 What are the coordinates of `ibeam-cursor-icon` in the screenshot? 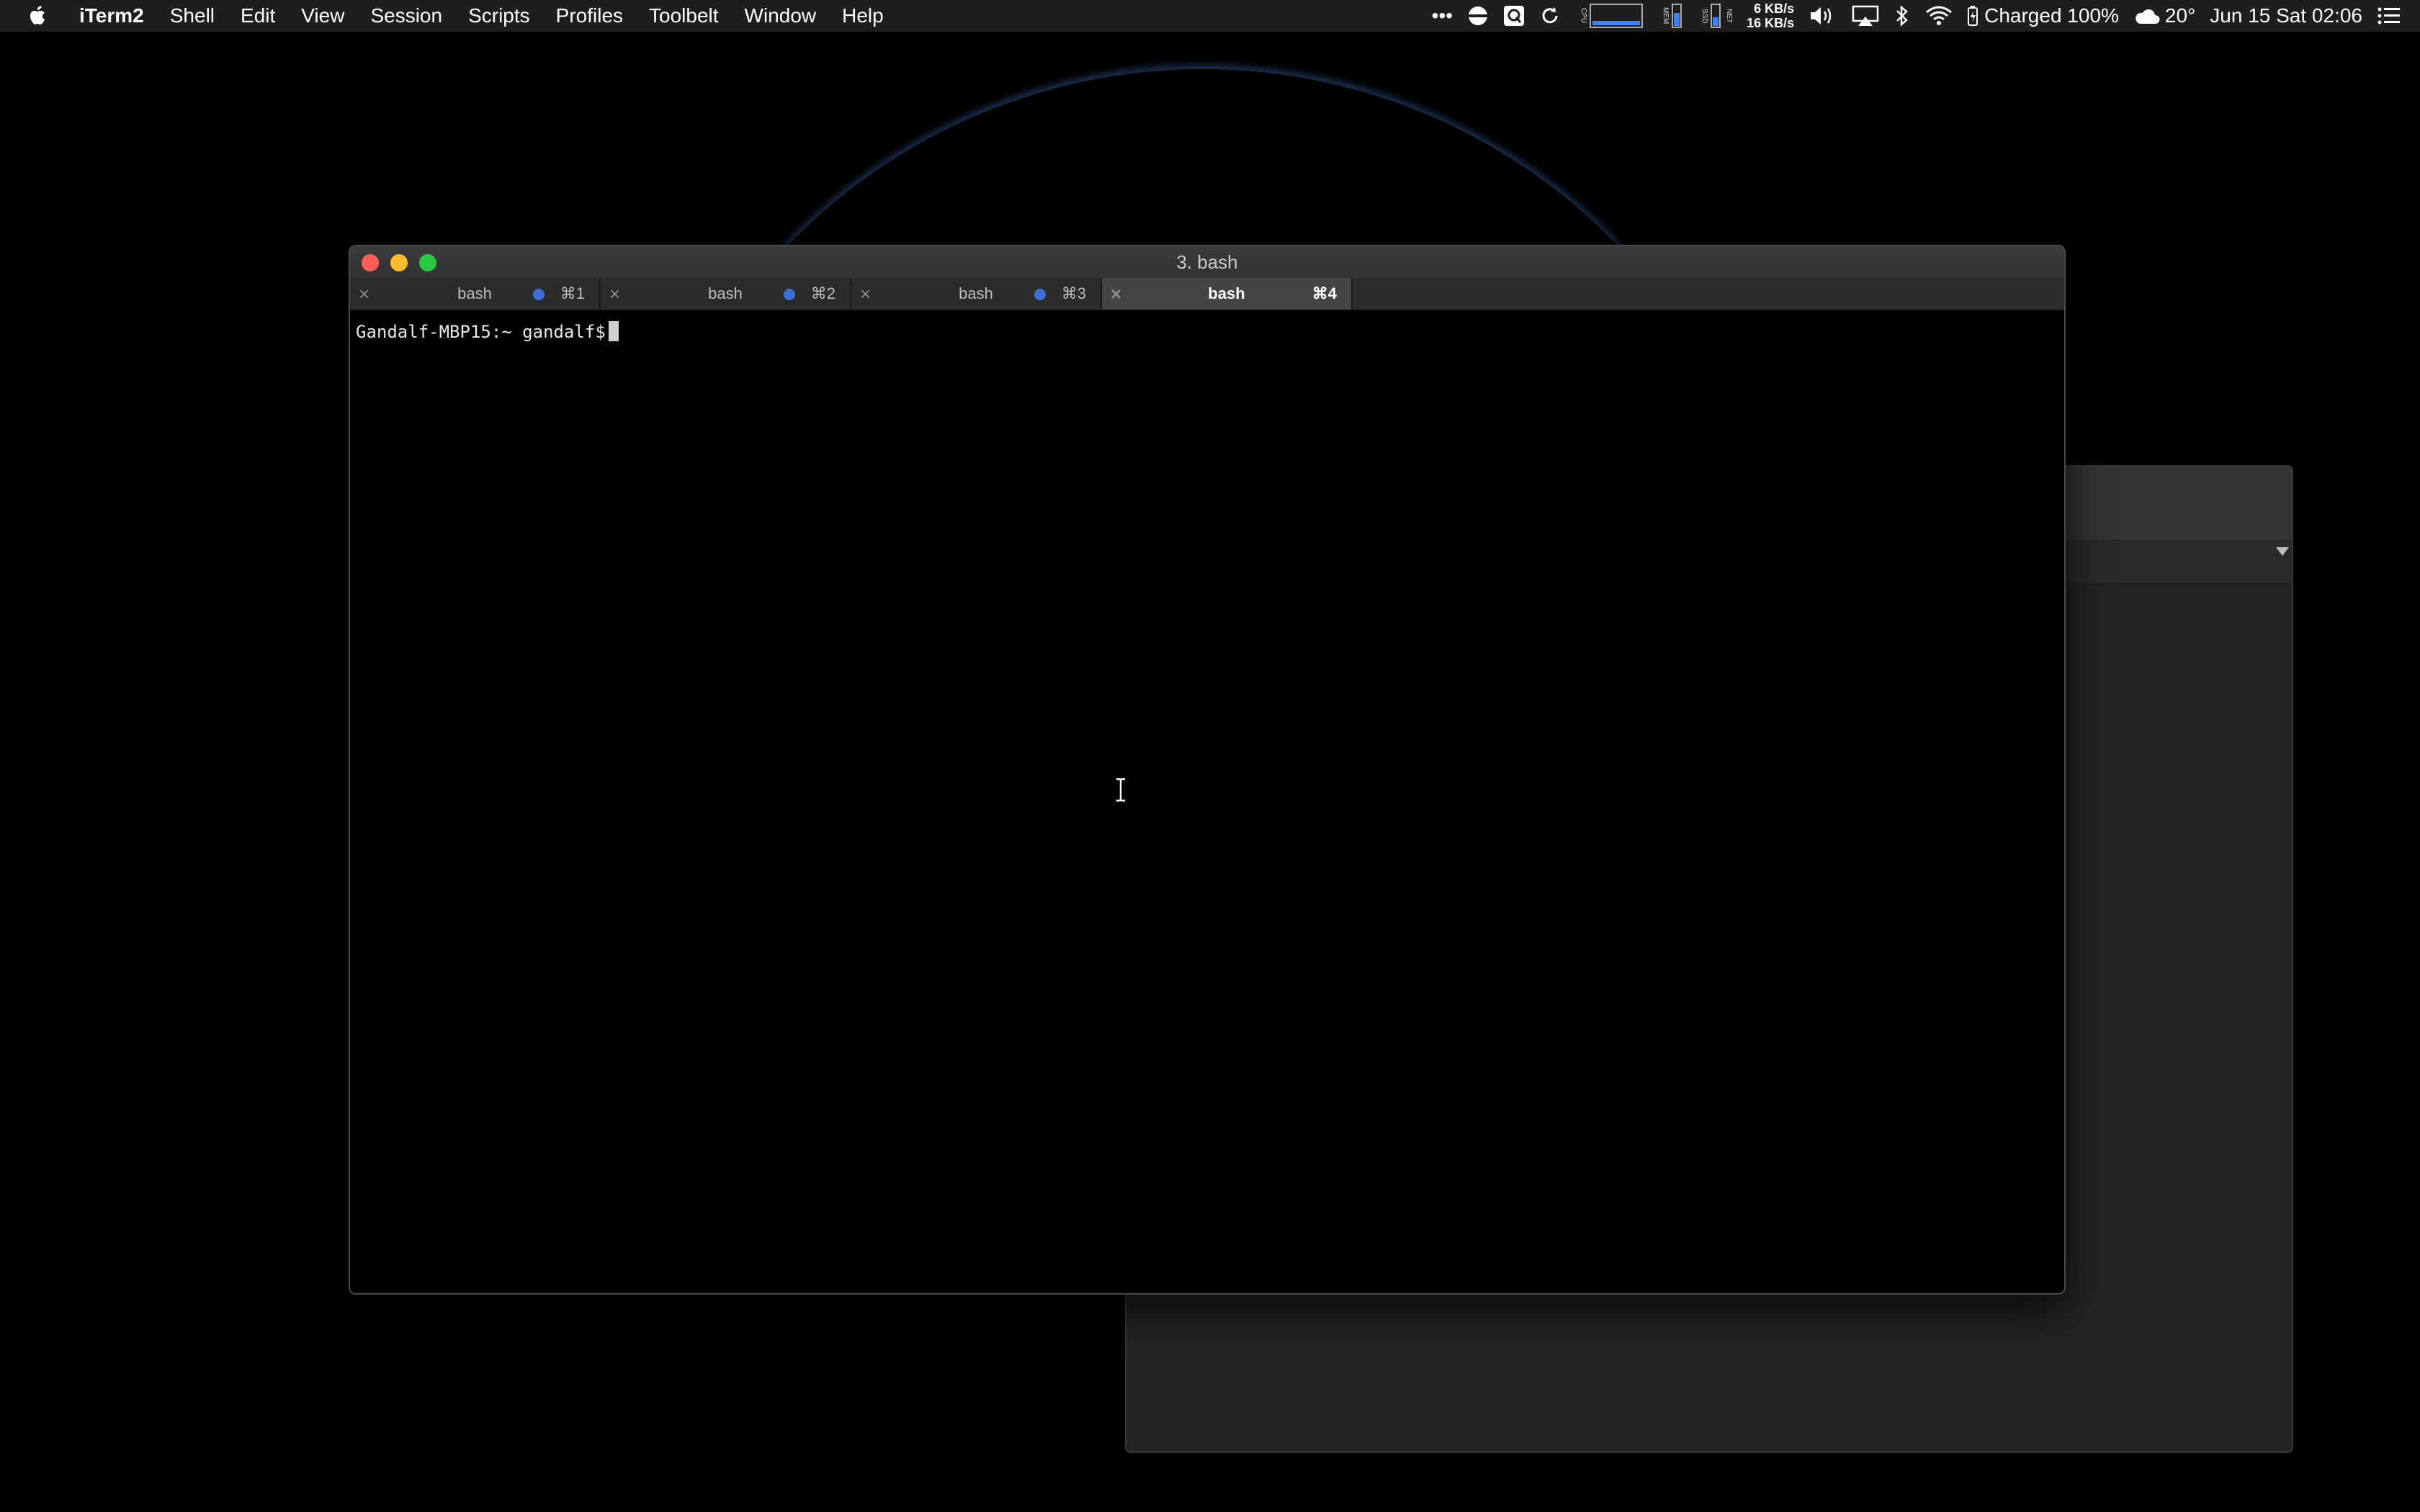 It's located at (1120, 790).